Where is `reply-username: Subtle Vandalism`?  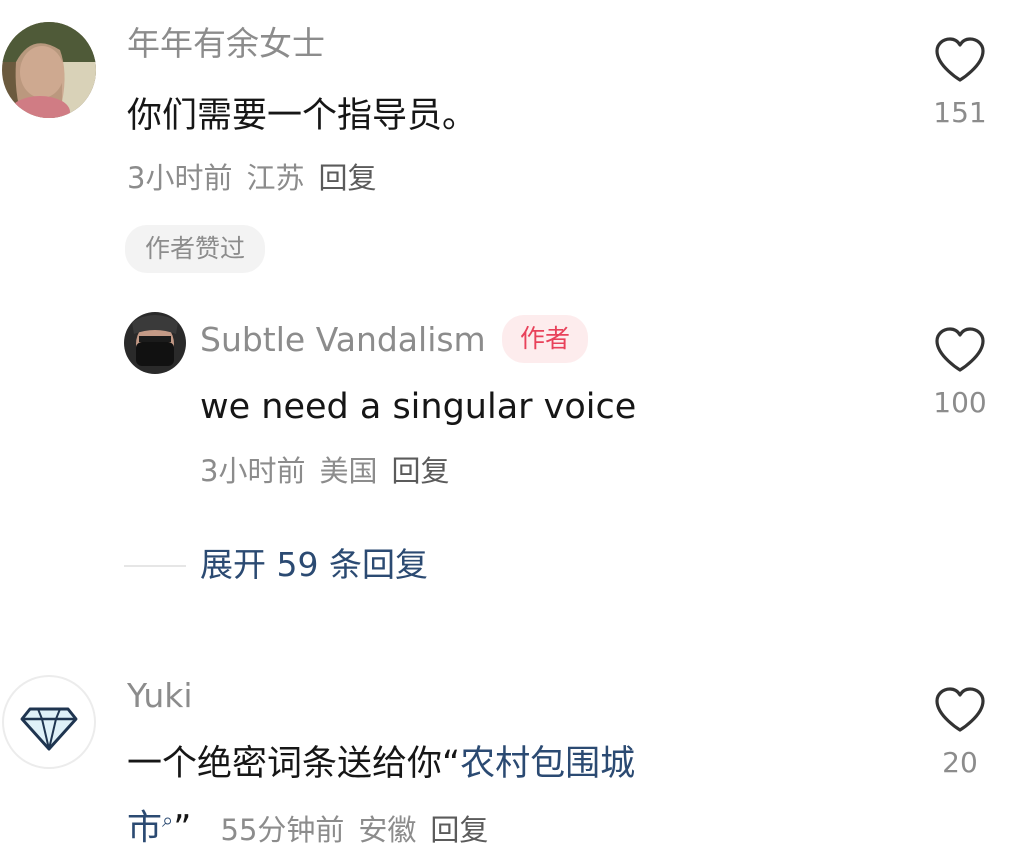
reply-username: Subtle Vandalism is located at coordinates (343, 340).